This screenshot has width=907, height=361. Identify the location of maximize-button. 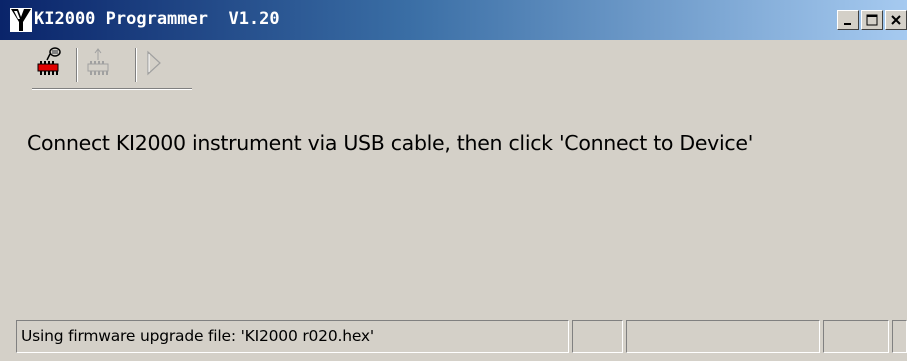
(872, 20).